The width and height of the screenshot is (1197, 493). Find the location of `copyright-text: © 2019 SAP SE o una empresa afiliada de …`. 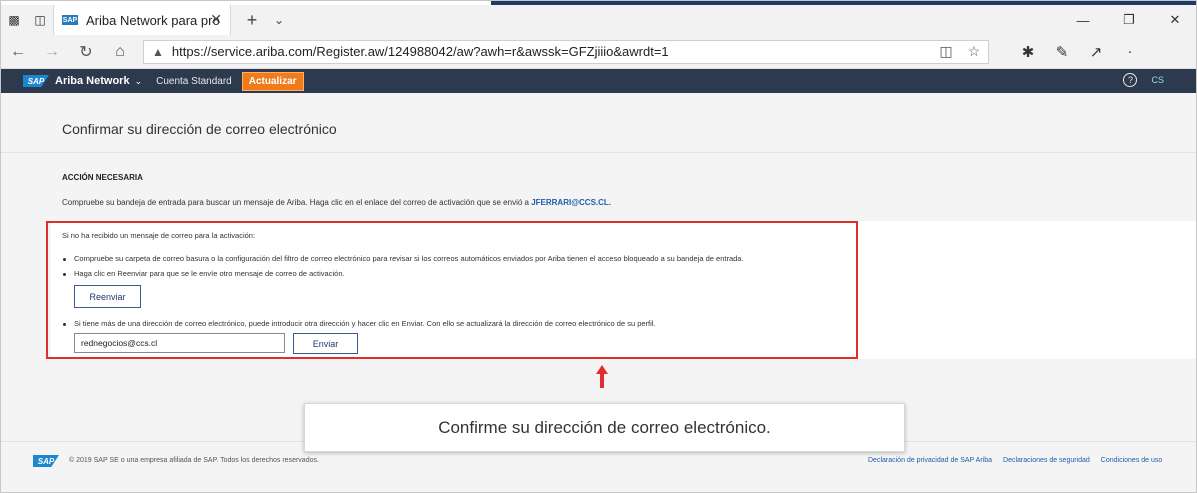

copyright-text: © 2019 SAP SE o una empresa afiliada de … is located at coordinates (194, 460).